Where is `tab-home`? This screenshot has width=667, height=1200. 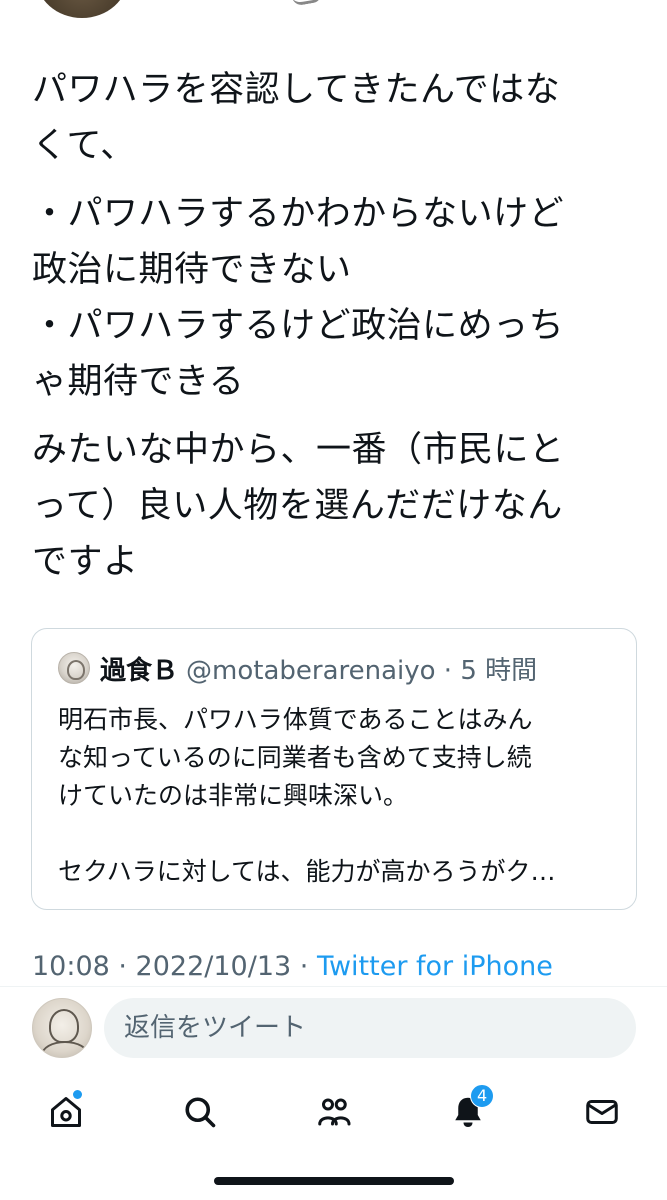 tab-home is located at coordinates (66, 1112).